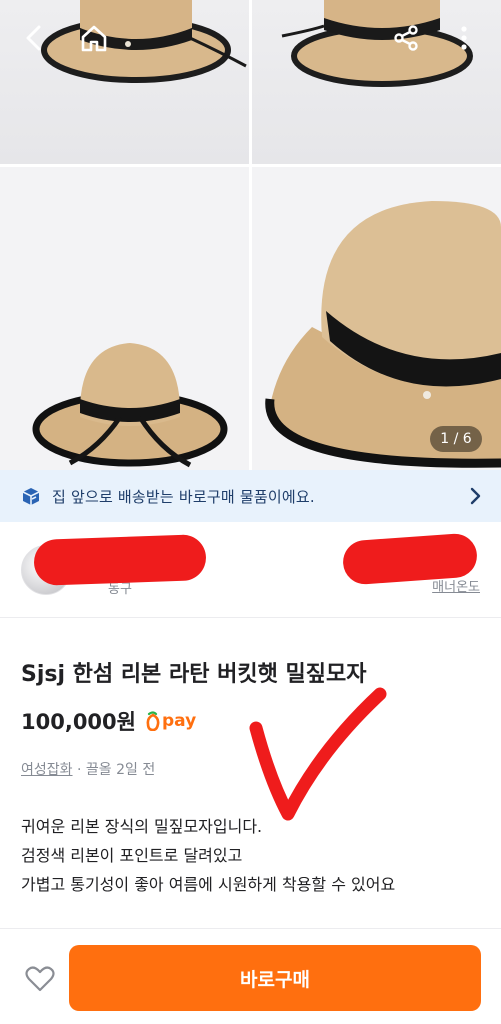 Image resolution: width=501 pixels, height=1024 pixels. What do you see at coordinates (456, 439) in the screenshot?
I see `image-counter: 1 / 6` at bounding box center [456, 439].